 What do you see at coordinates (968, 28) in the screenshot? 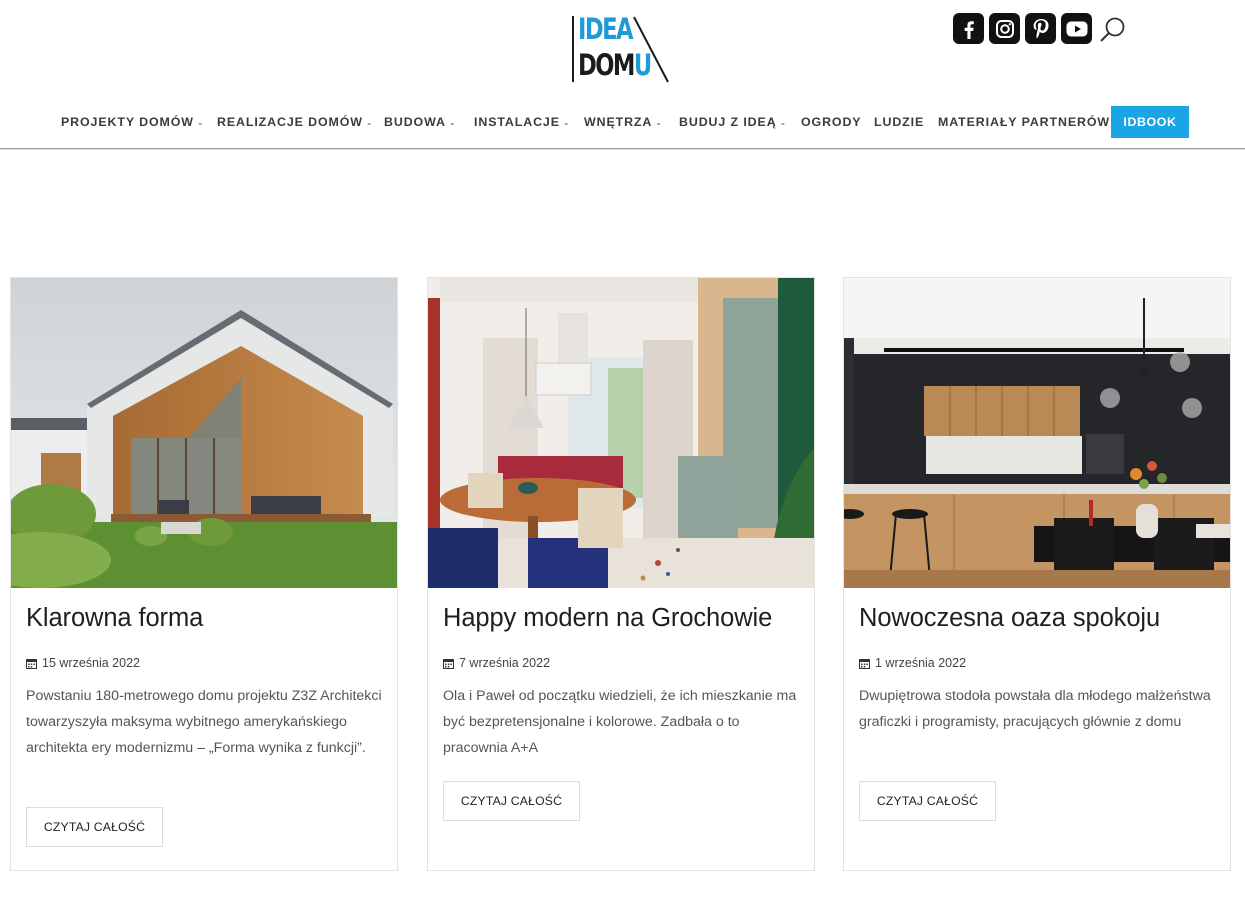
I see `facebook-icon` at bounding box center [968, 28].